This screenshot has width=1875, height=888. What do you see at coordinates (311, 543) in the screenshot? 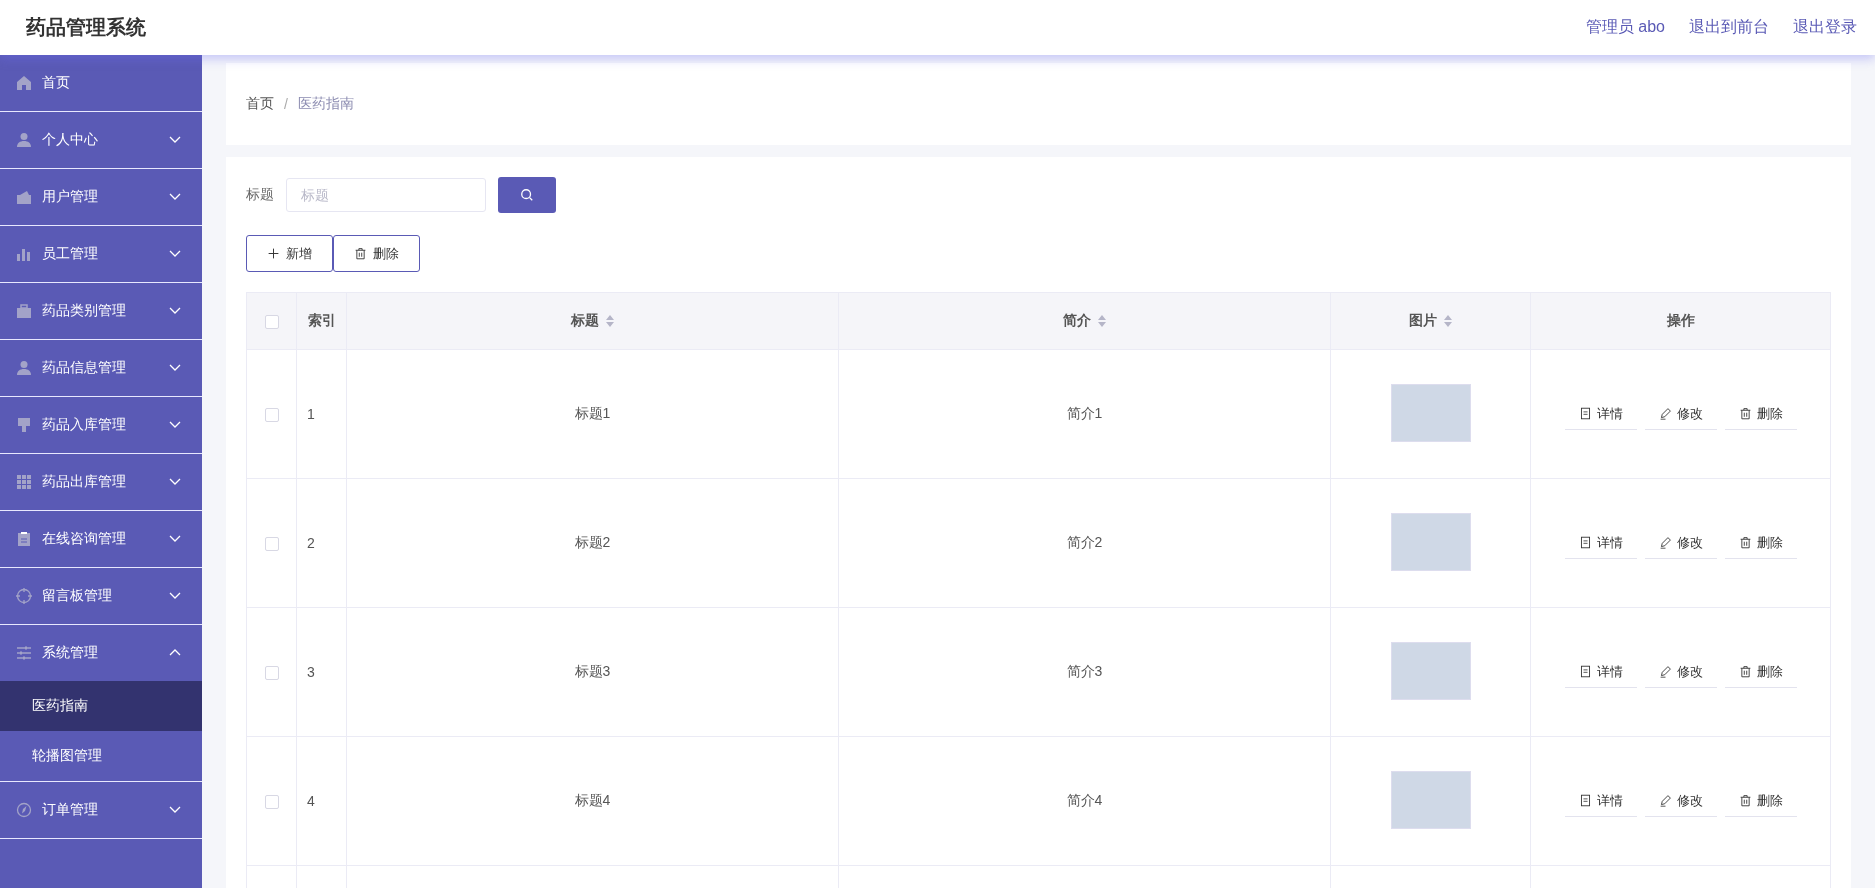
I see `index-text: 2` at bounding box center [311, 543].